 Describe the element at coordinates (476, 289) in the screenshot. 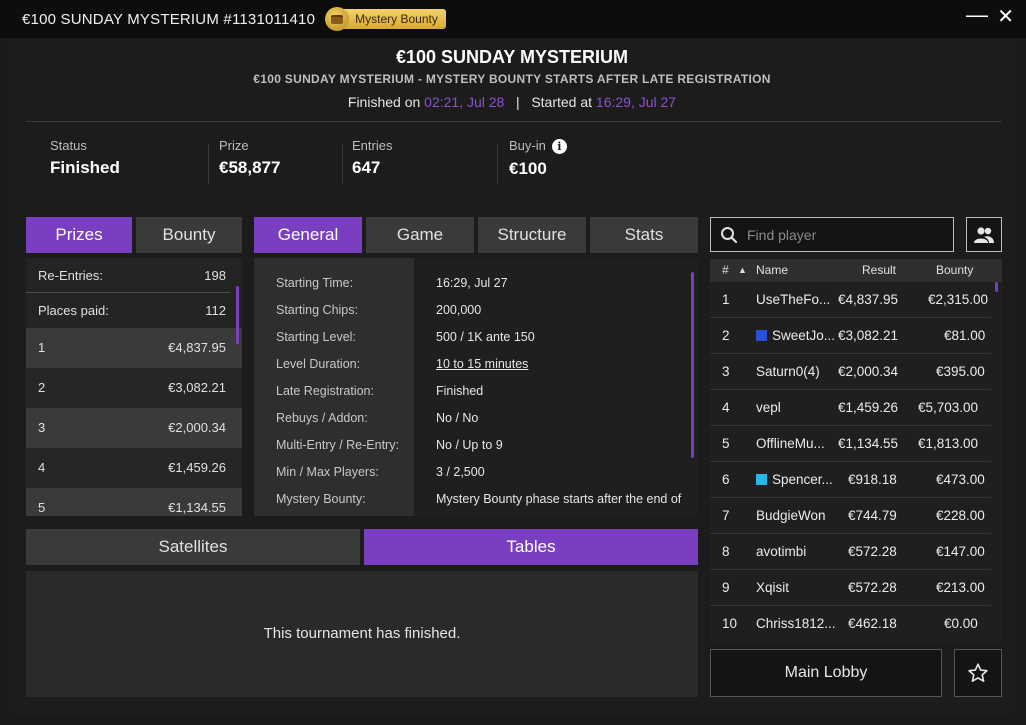

I see `starting-time-row: Starting Time: 16:29, Jul 27` at that location.